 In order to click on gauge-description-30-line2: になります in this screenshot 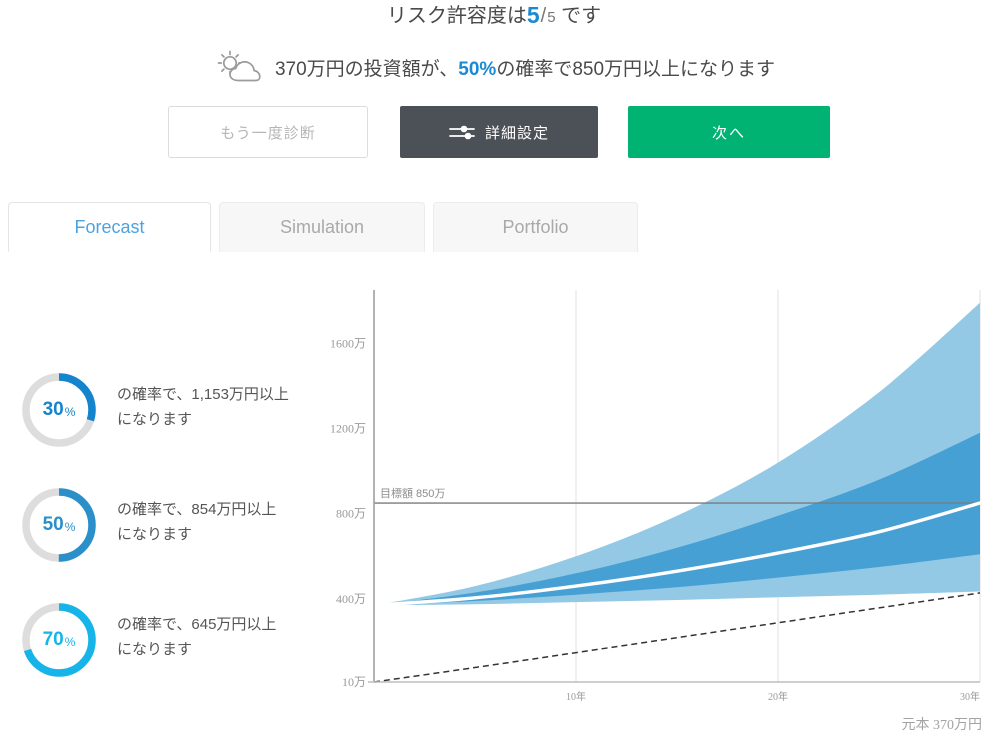, I will do `click(155, 419)`.